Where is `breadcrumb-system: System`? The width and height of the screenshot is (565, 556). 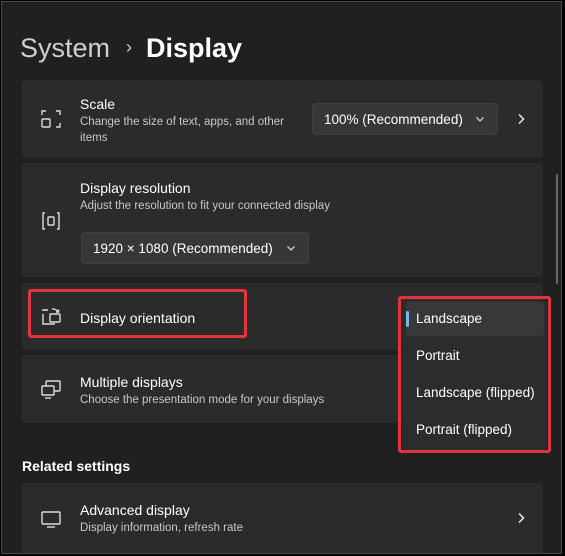
breadcrumb-system: System is located at coordinates (65, 48).